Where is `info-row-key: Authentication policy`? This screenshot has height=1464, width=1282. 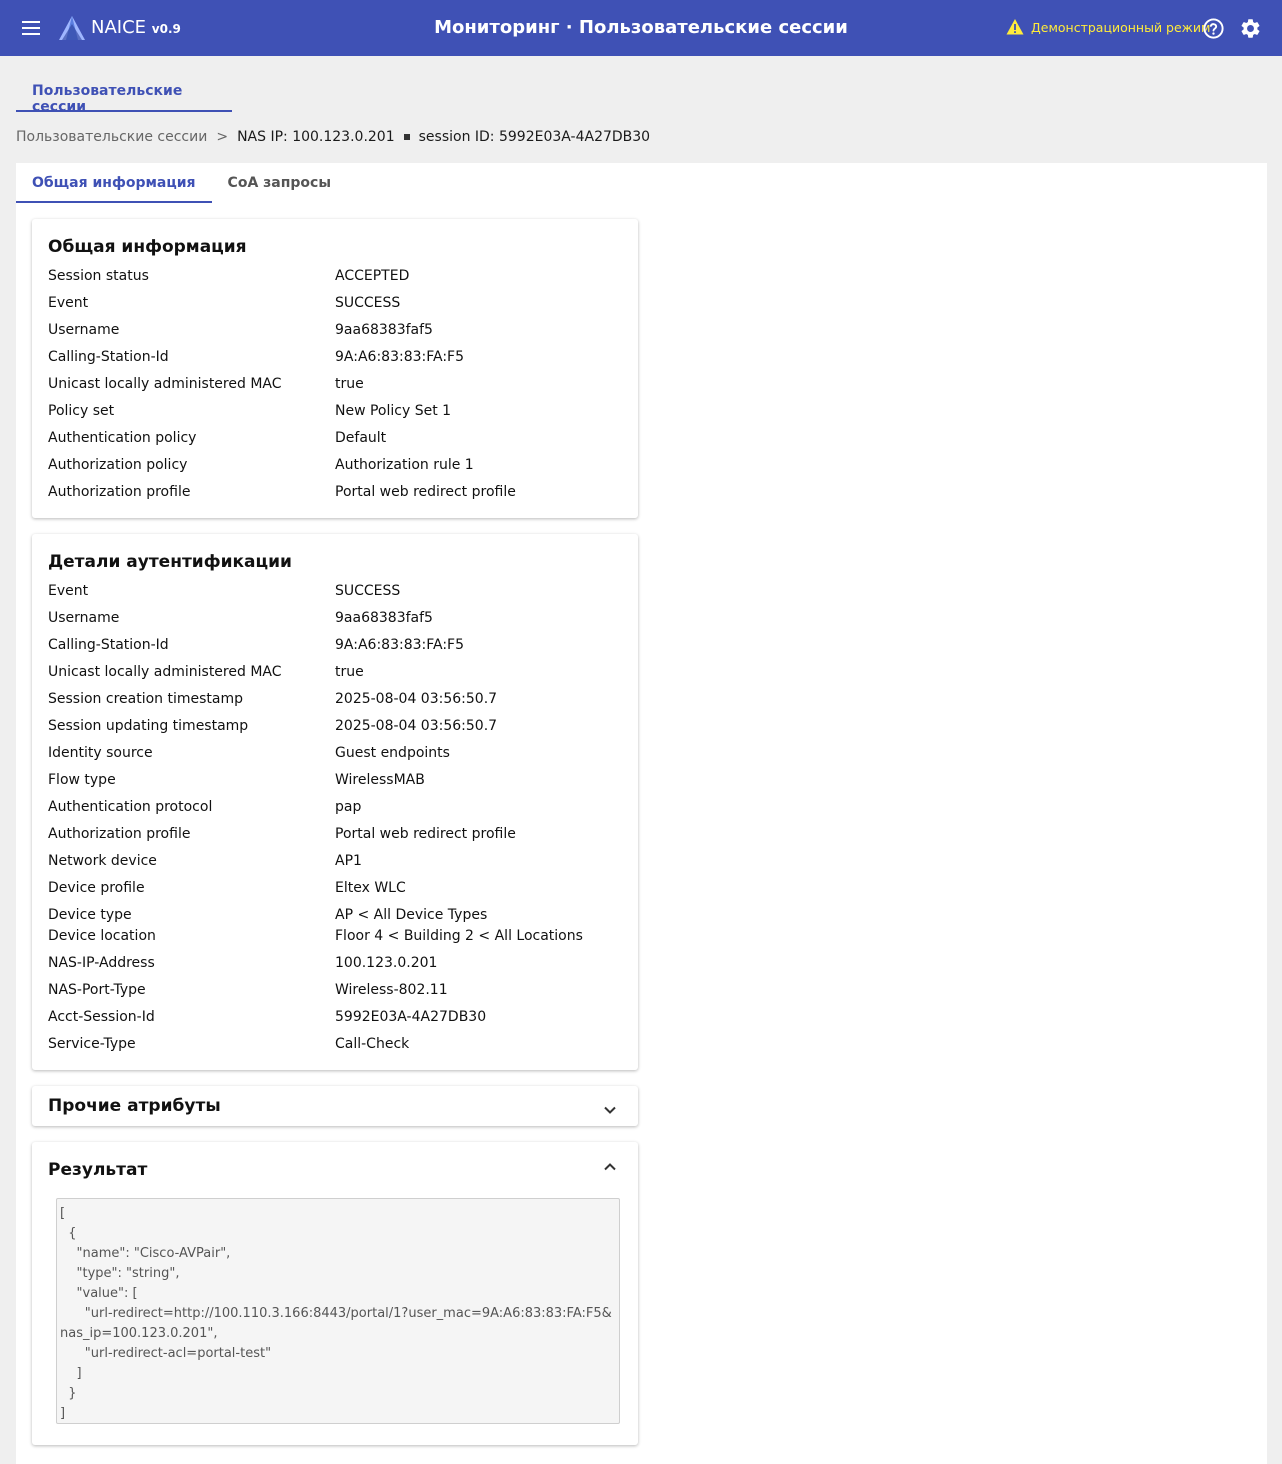
info-row-key: Authentication policy is located at coordinates (122, 438).